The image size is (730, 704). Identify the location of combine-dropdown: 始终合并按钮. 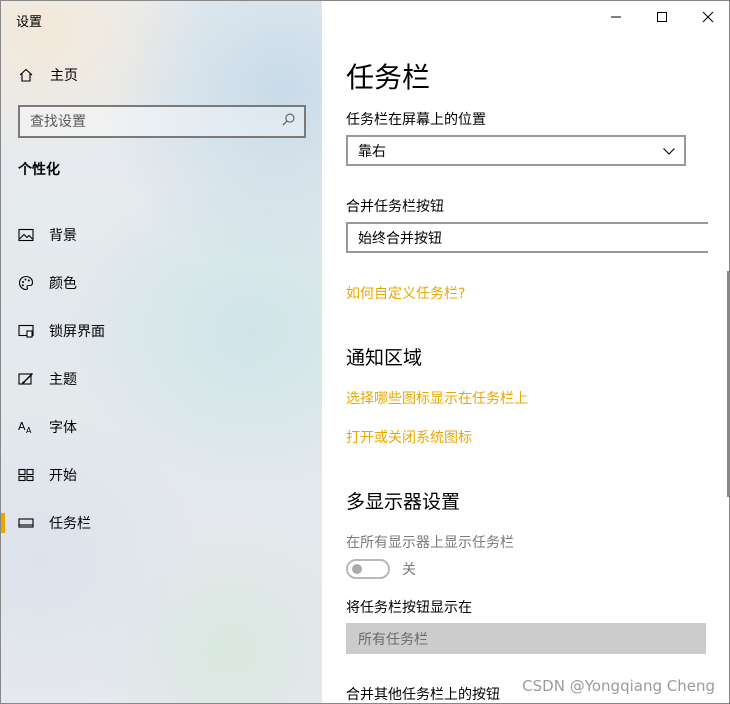
(527, 237).